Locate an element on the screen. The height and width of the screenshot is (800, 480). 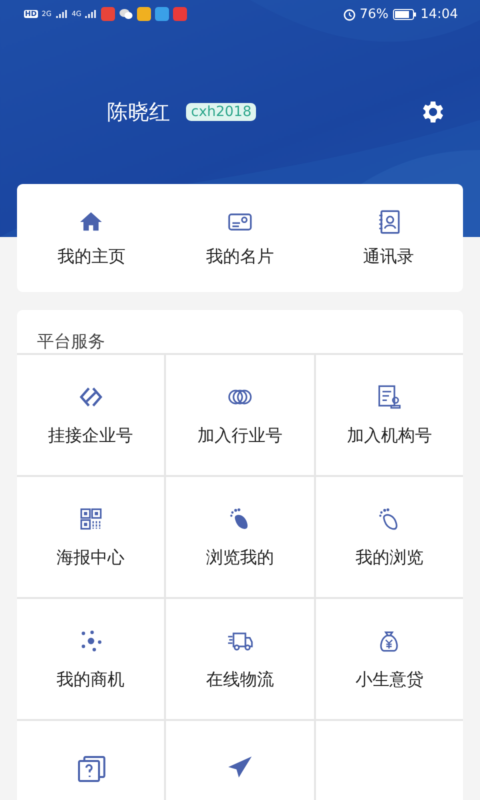
qr-code-icon is located at coordinates (91, 519).